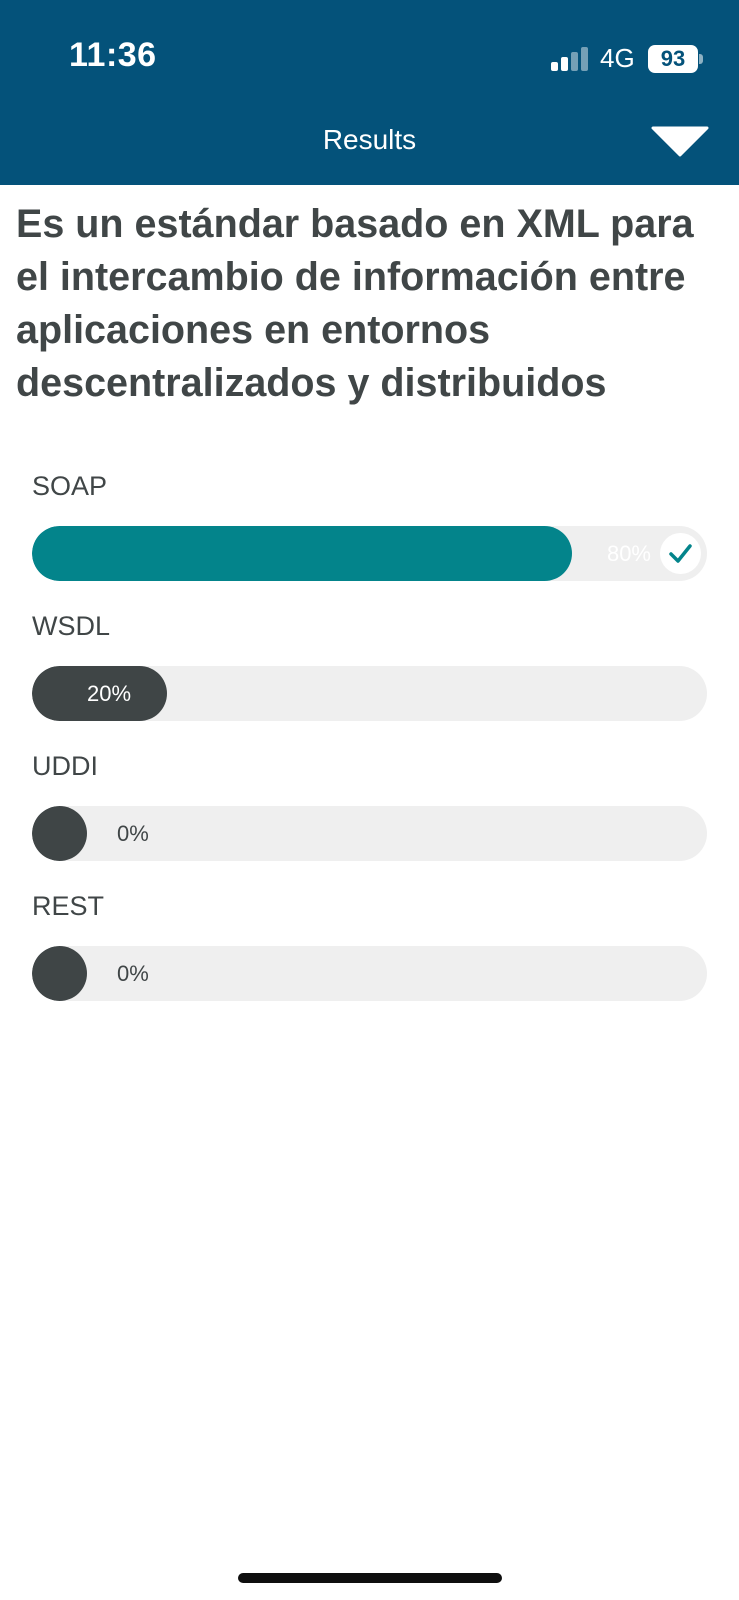 Image resolution: width=739 pixels, height=1600 pixels. Describe the element at coordinates (628, 553) in the screenshot. I see `result-percent: 80%` at that location.